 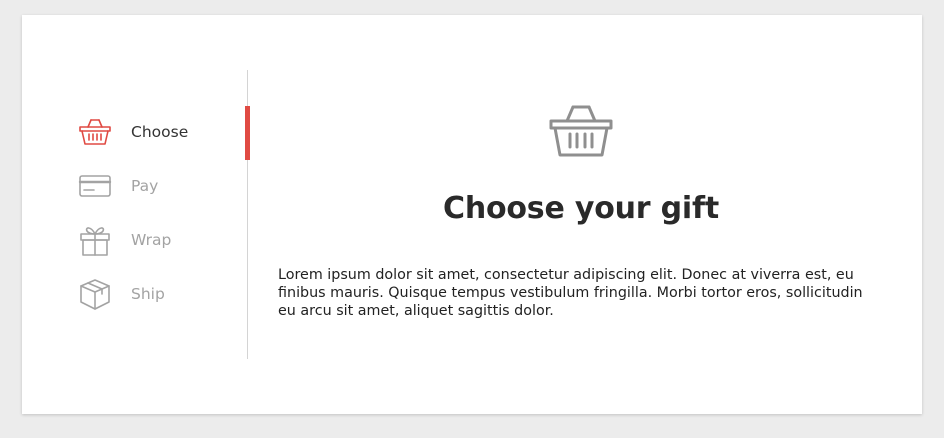 I want to click on tab-choose: Choose, so click(x=163, y=132).